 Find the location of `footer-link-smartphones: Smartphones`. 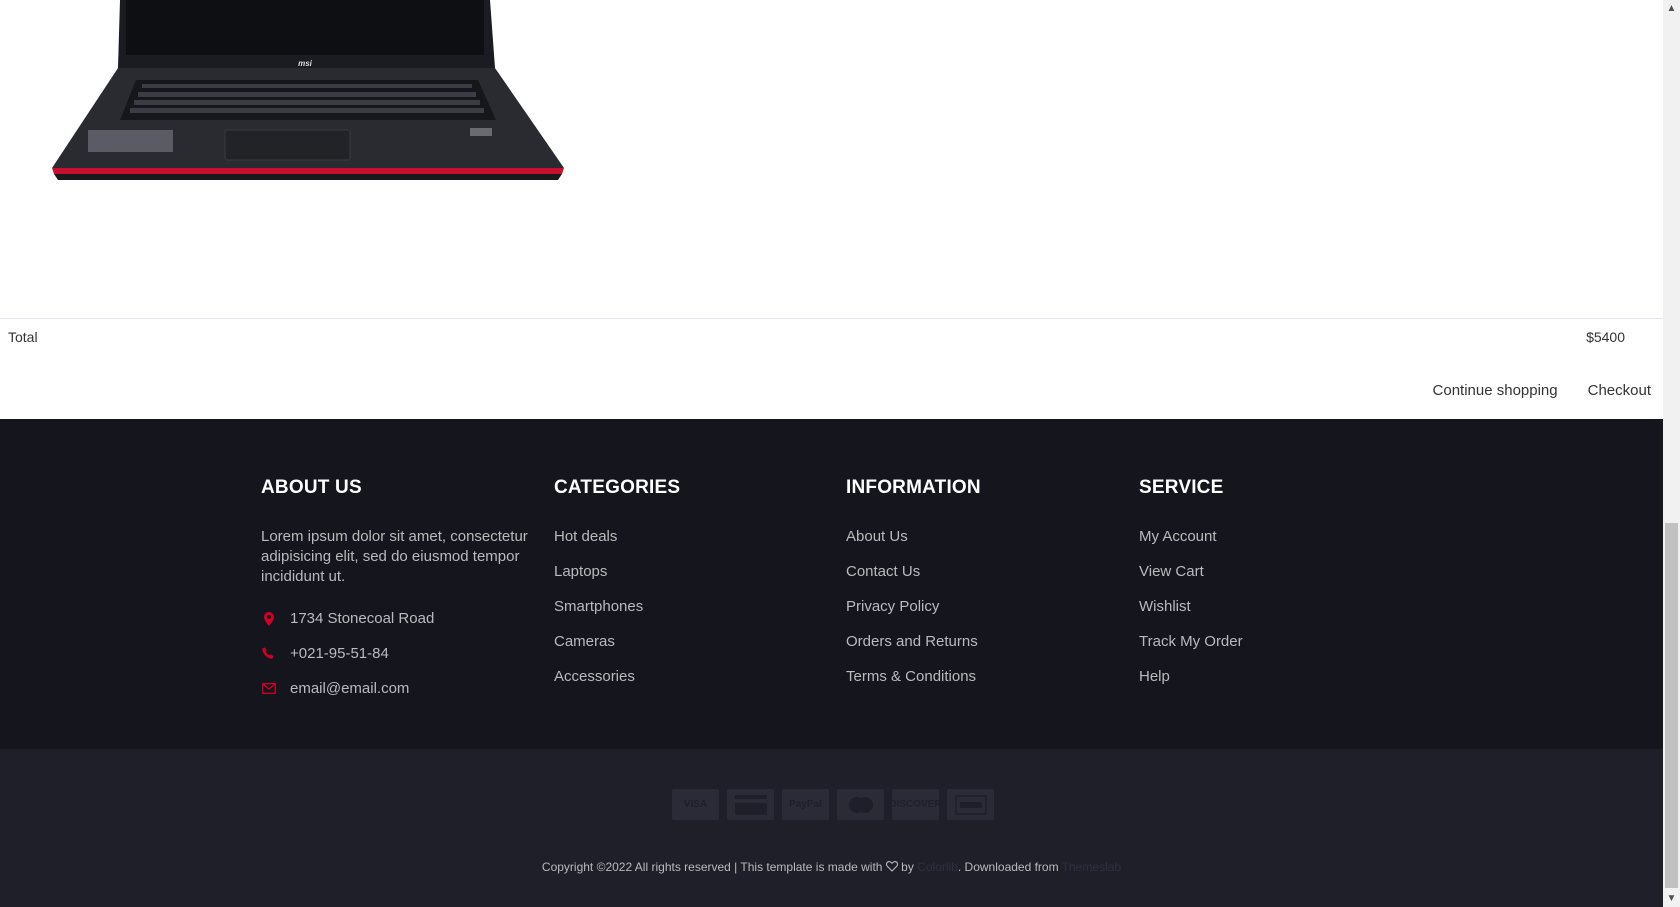

footer-link-smartphones: Smartphones is located at coordinates (689, 614).